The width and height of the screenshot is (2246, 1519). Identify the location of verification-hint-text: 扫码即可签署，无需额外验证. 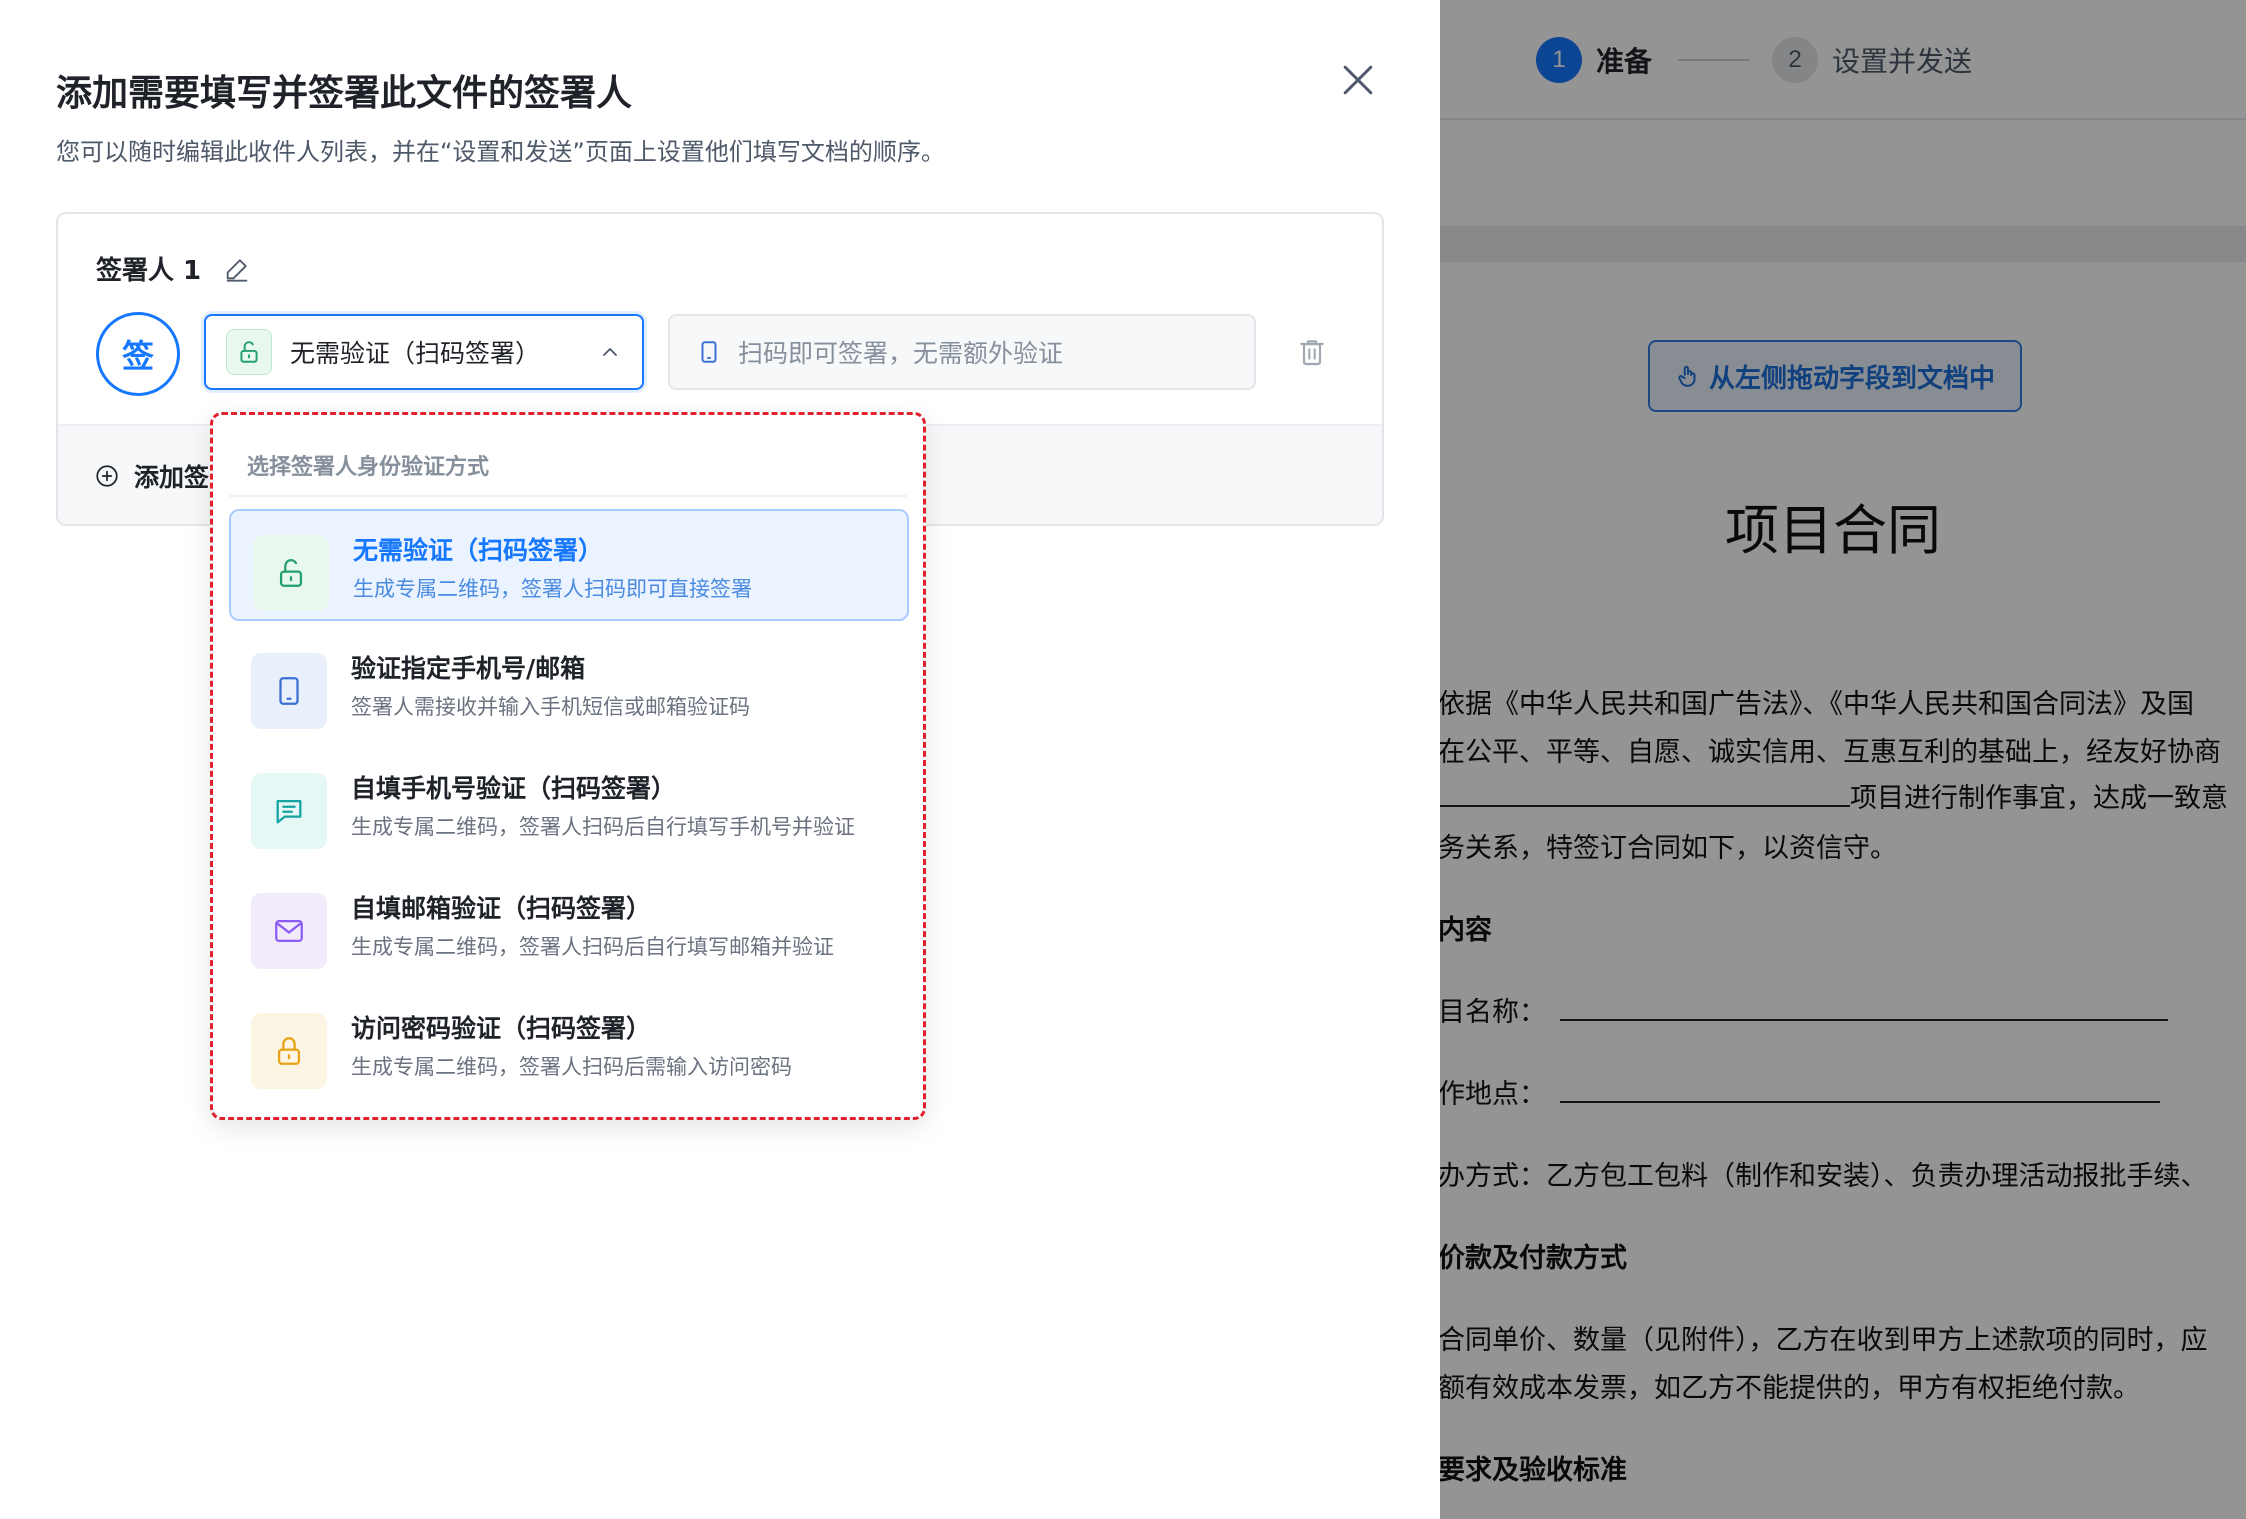
(901, 353).